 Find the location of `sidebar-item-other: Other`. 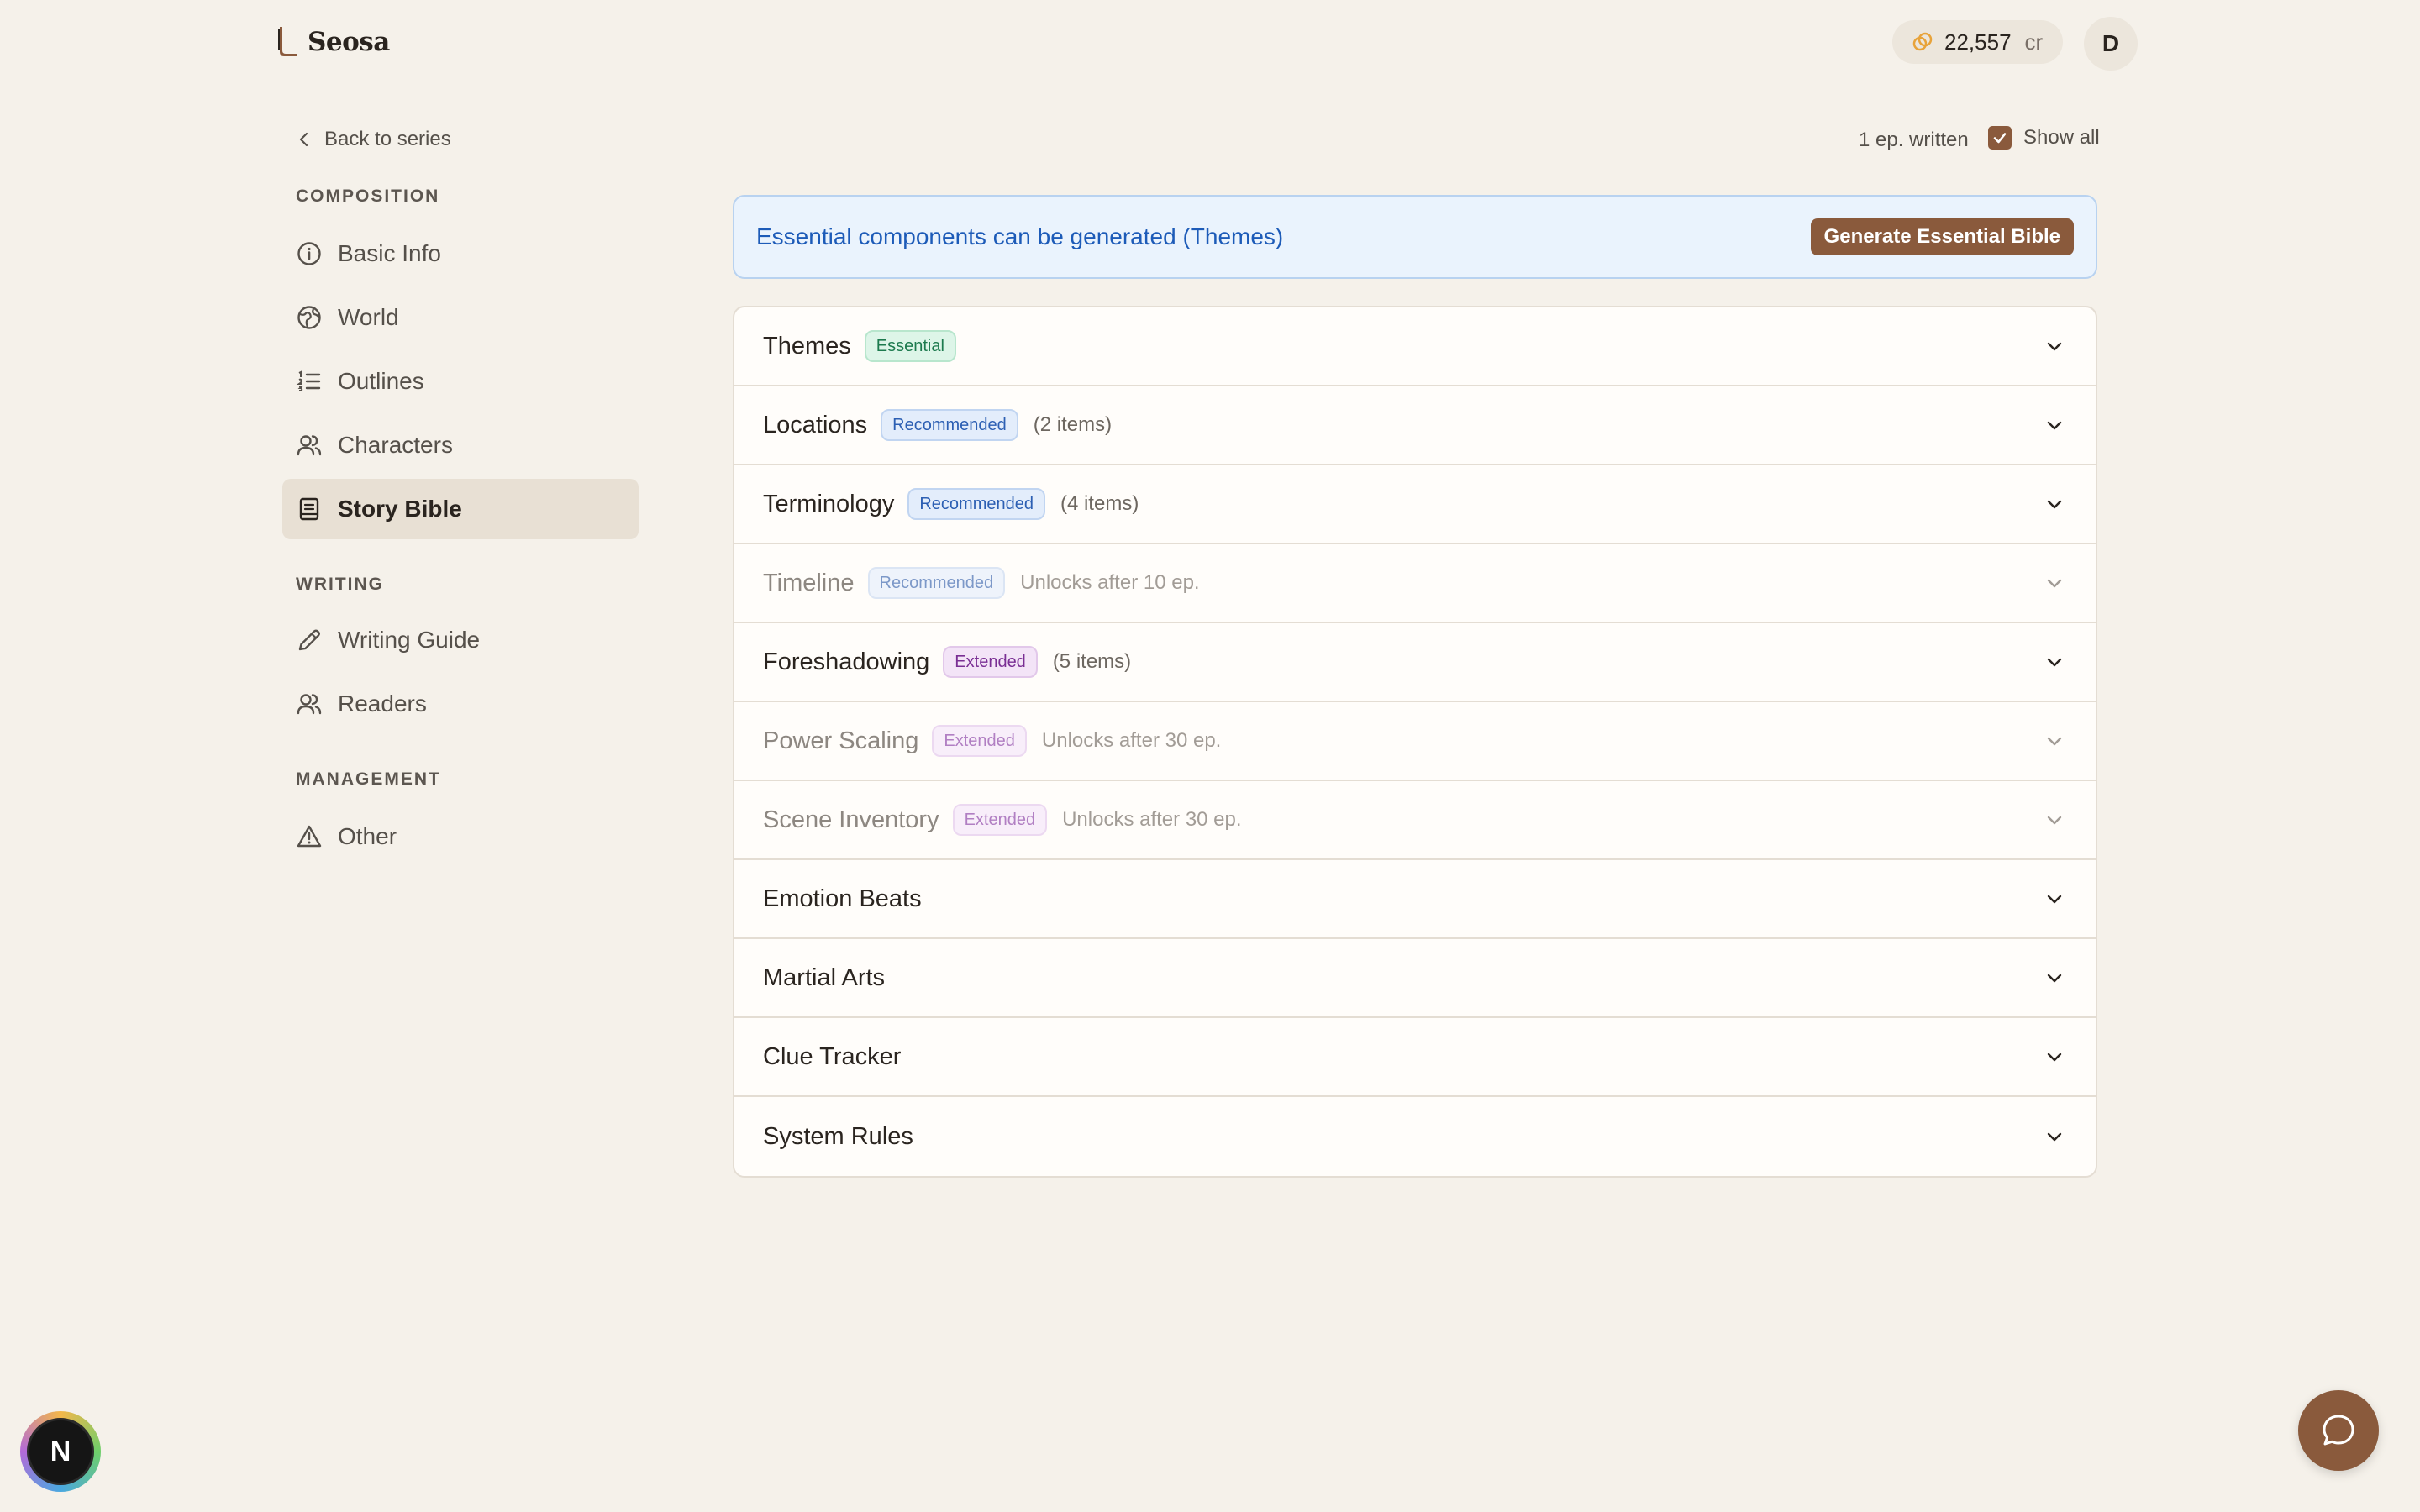

sidebar-item-other: Other is located at coordinates (461, 836).